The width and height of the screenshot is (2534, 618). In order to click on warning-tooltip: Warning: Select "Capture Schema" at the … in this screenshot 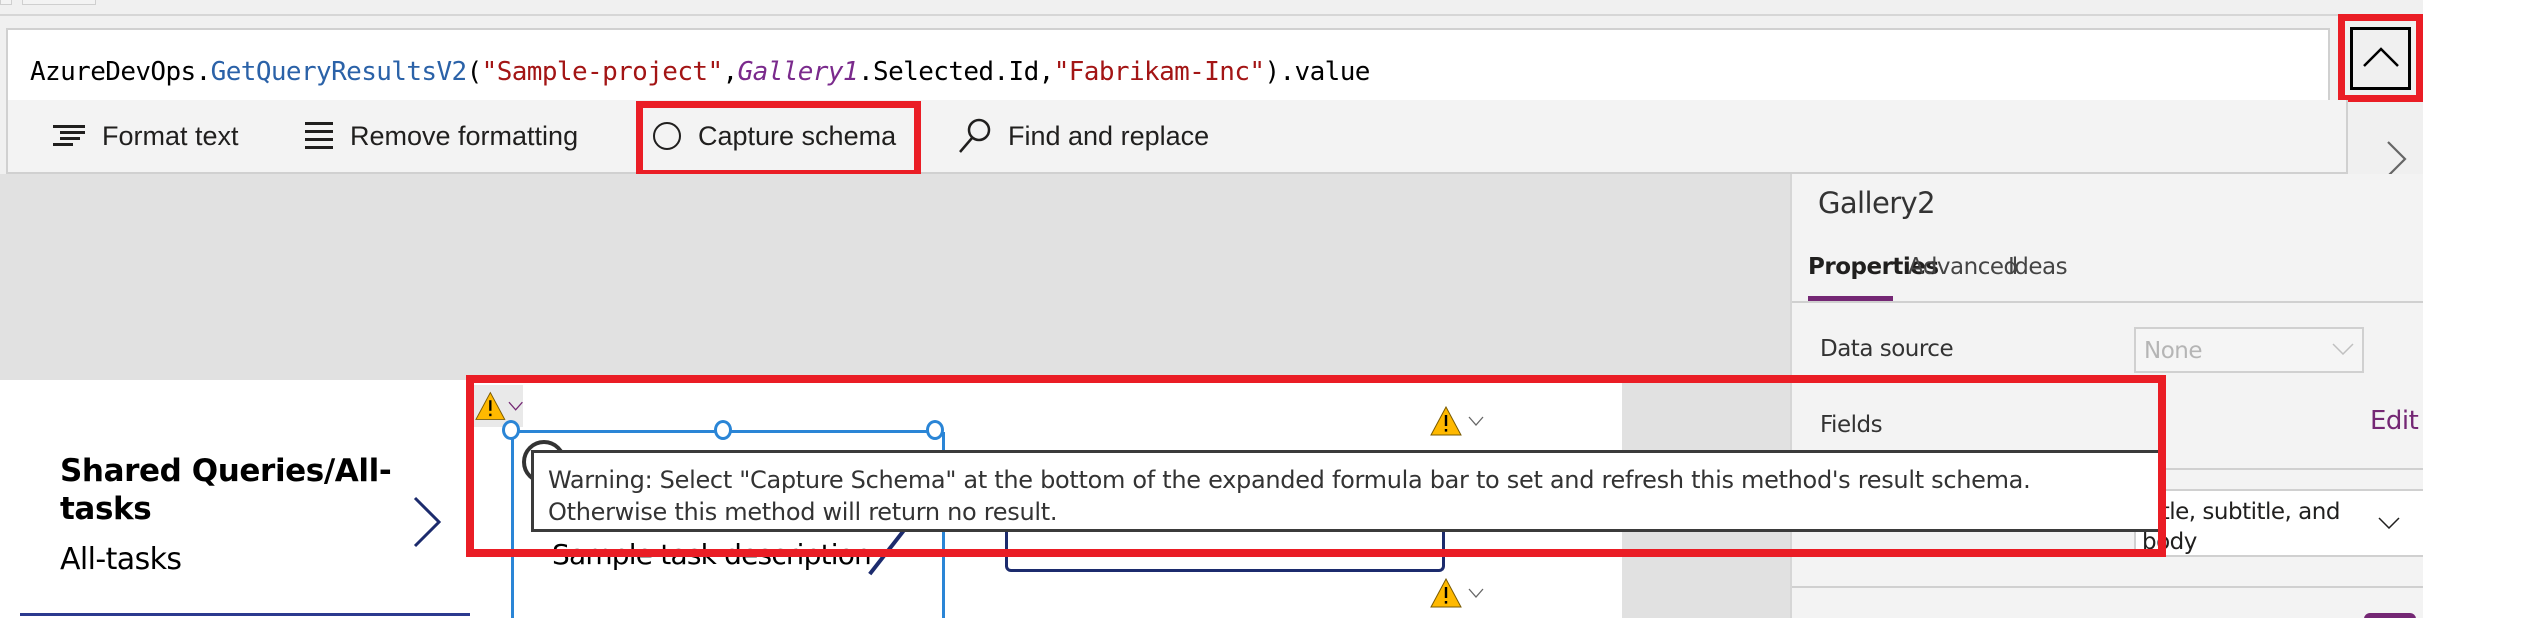, I will do `click(1346, 491)`.